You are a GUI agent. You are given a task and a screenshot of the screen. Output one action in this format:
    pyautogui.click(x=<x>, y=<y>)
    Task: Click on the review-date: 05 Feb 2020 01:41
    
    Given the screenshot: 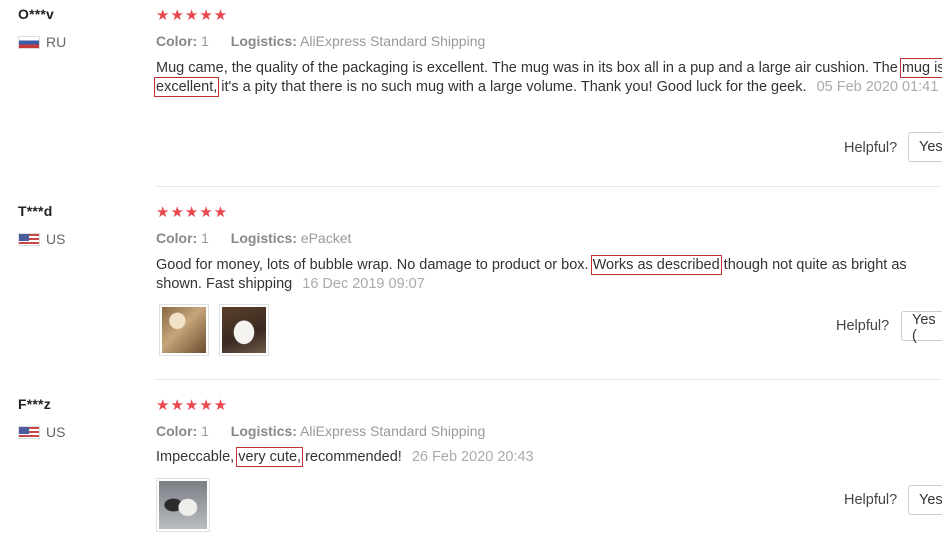 What is the action you would take?
    pyautogui.click(x=877, y=87)
    